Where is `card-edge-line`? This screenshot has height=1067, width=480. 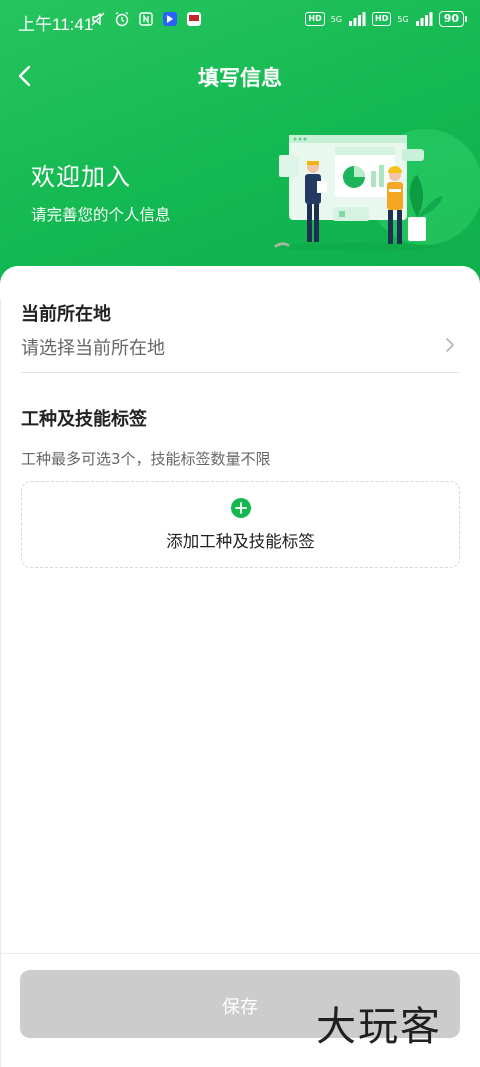
card-edge-line is located at coordinates (0, 683).